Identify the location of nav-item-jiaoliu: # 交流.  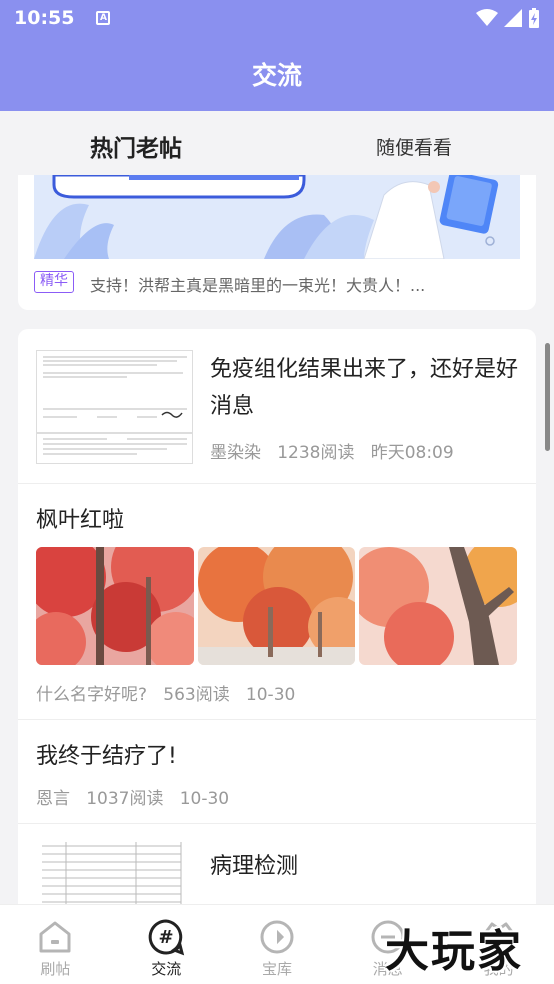
(166, 944).